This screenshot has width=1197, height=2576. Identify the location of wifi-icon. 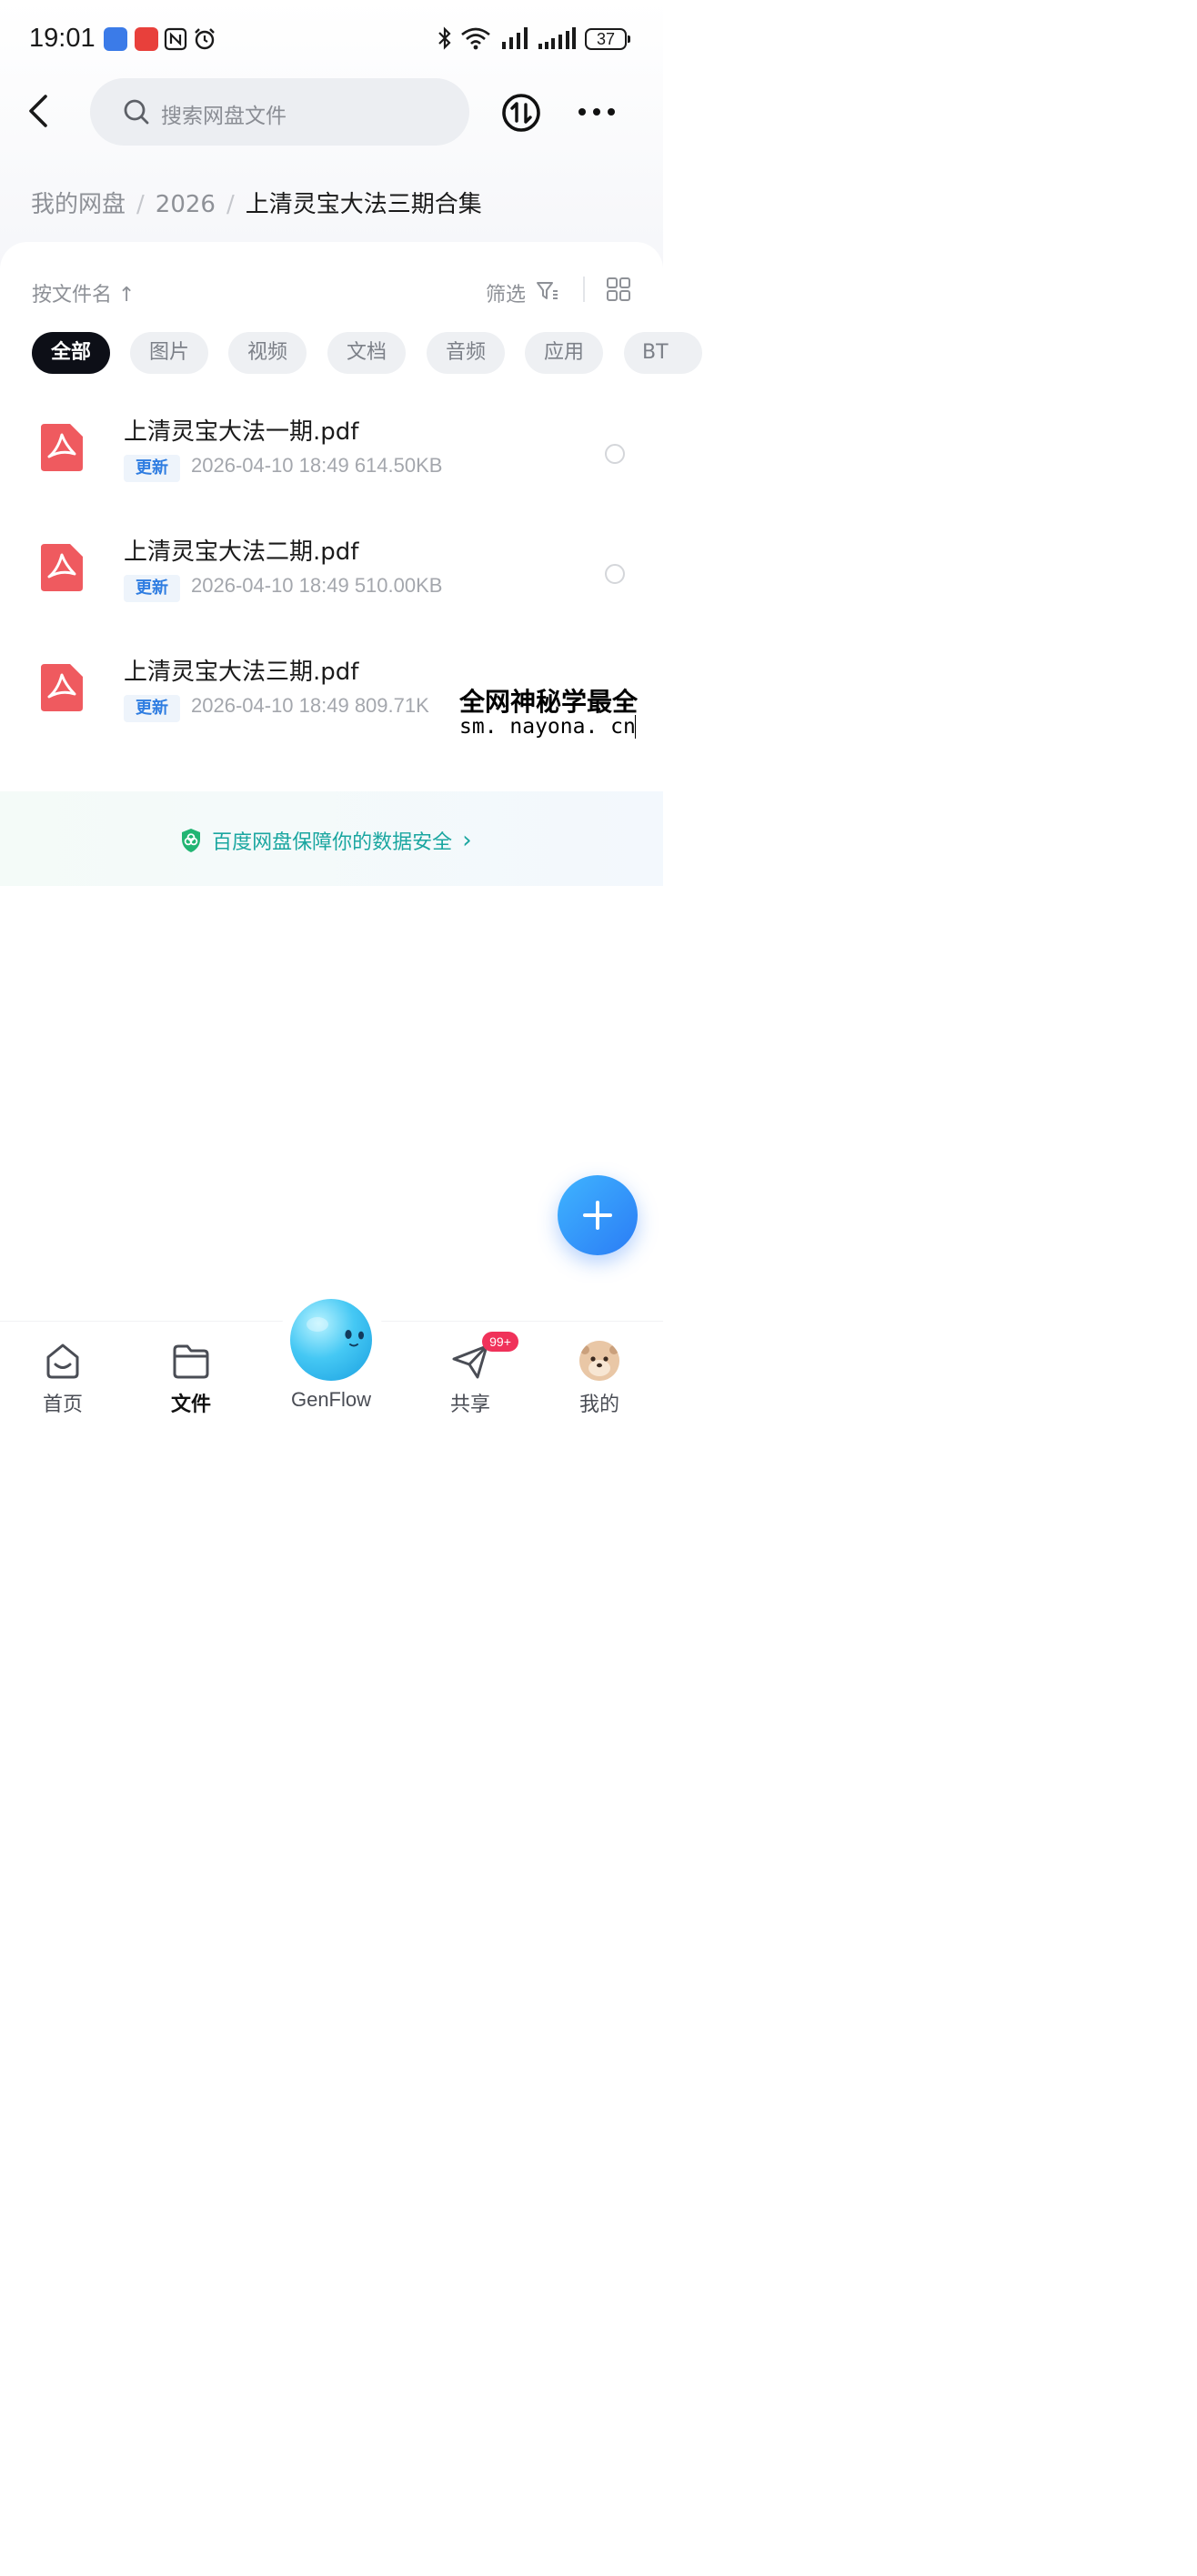
(475, 40).